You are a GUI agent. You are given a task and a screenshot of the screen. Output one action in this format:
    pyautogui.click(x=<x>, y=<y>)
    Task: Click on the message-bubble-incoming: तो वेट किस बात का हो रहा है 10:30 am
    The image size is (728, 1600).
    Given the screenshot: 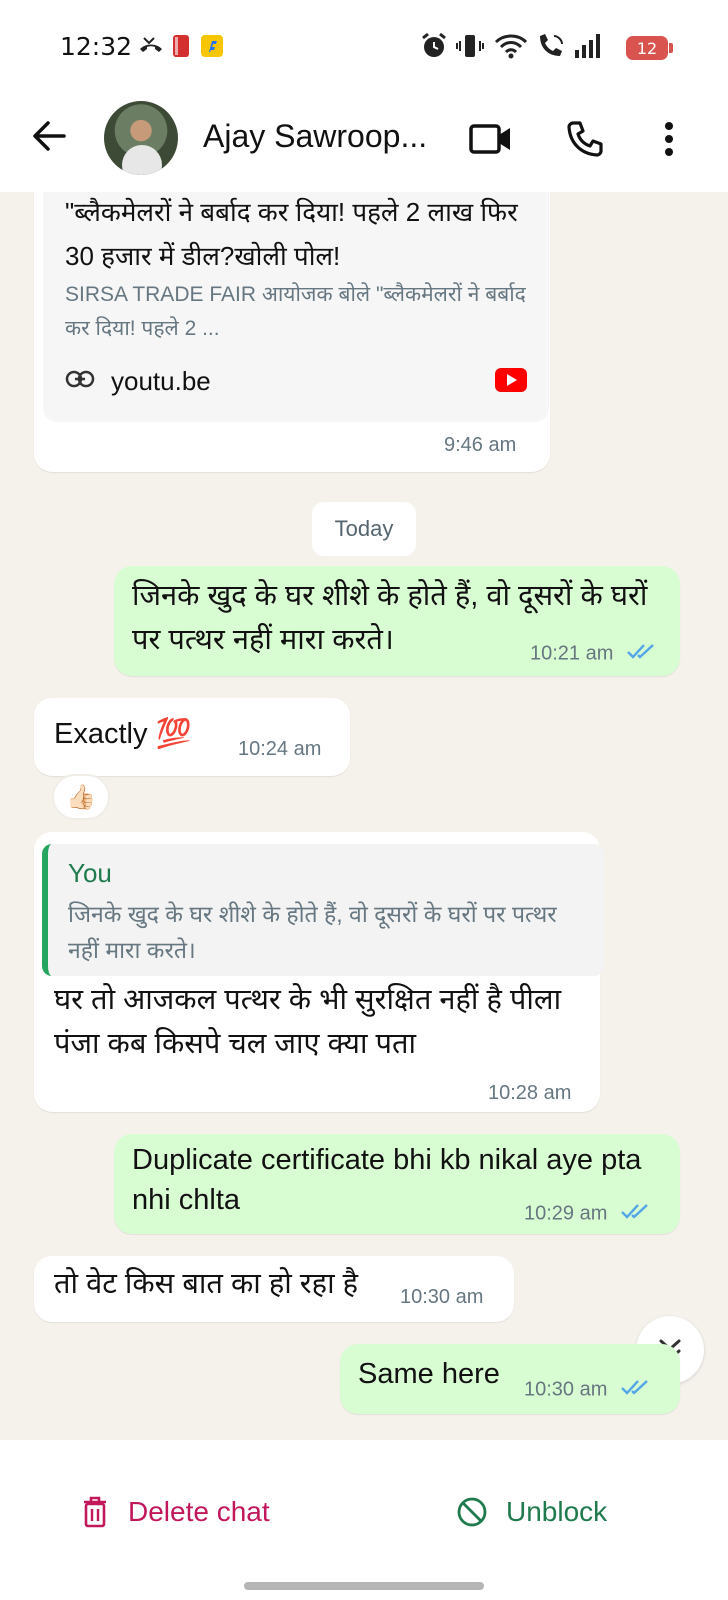 What is the action you would take?
    pyautogui.click(x=274, y=1289)
    